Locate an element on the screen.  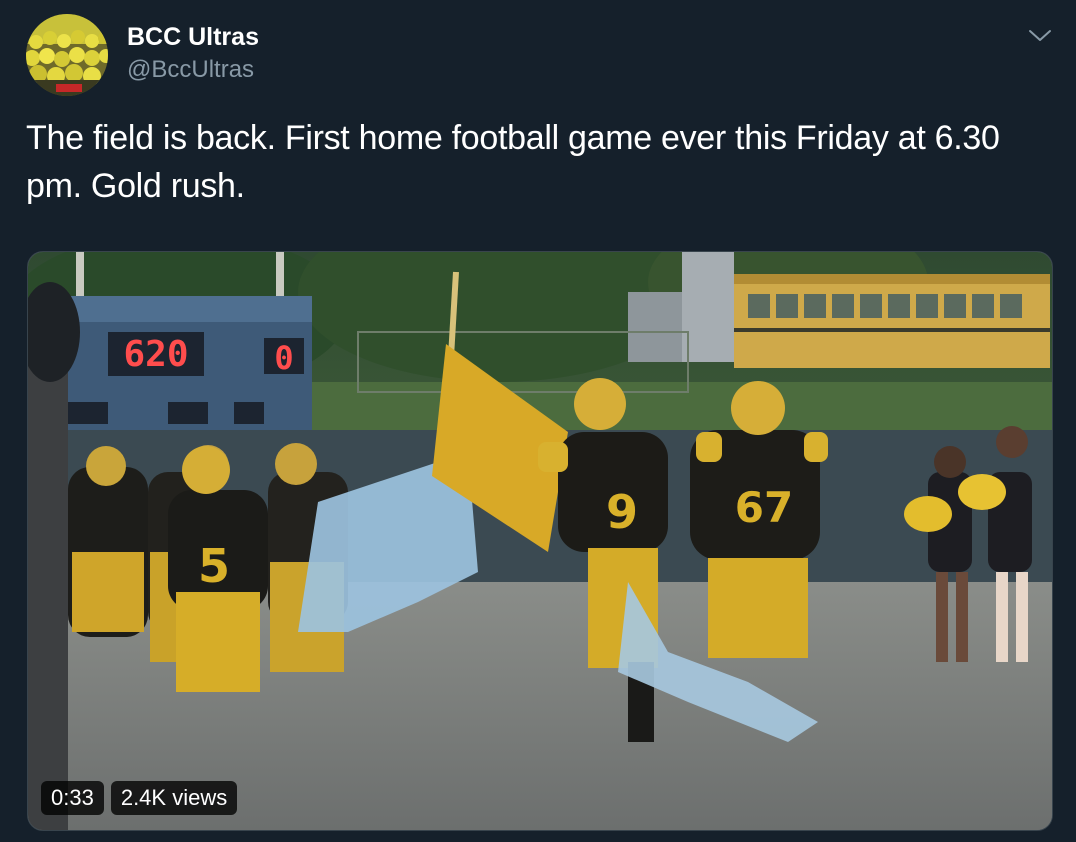
profile-avatar is located at coordinates (67, 55).